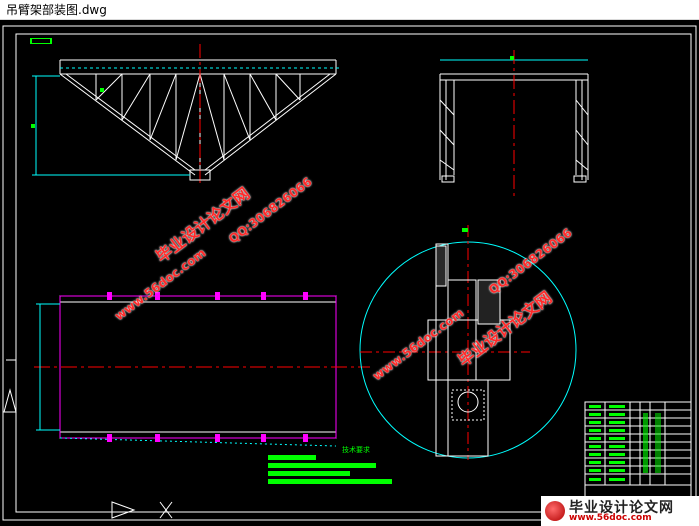 Image resolution: width=699 pixels, height=526 pixels. Describe the element at coordinates (514, 125) in the screenshot. I see `truss-side-view` at that location.